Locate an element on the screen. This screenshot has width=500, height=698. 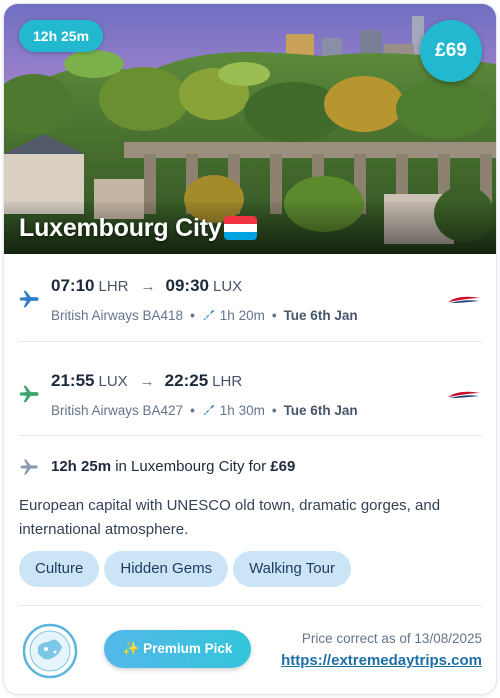
flight-meta: British Airways BA418 • 1h 20m • Tue 6th Jan is located at coordinates (204, 315).